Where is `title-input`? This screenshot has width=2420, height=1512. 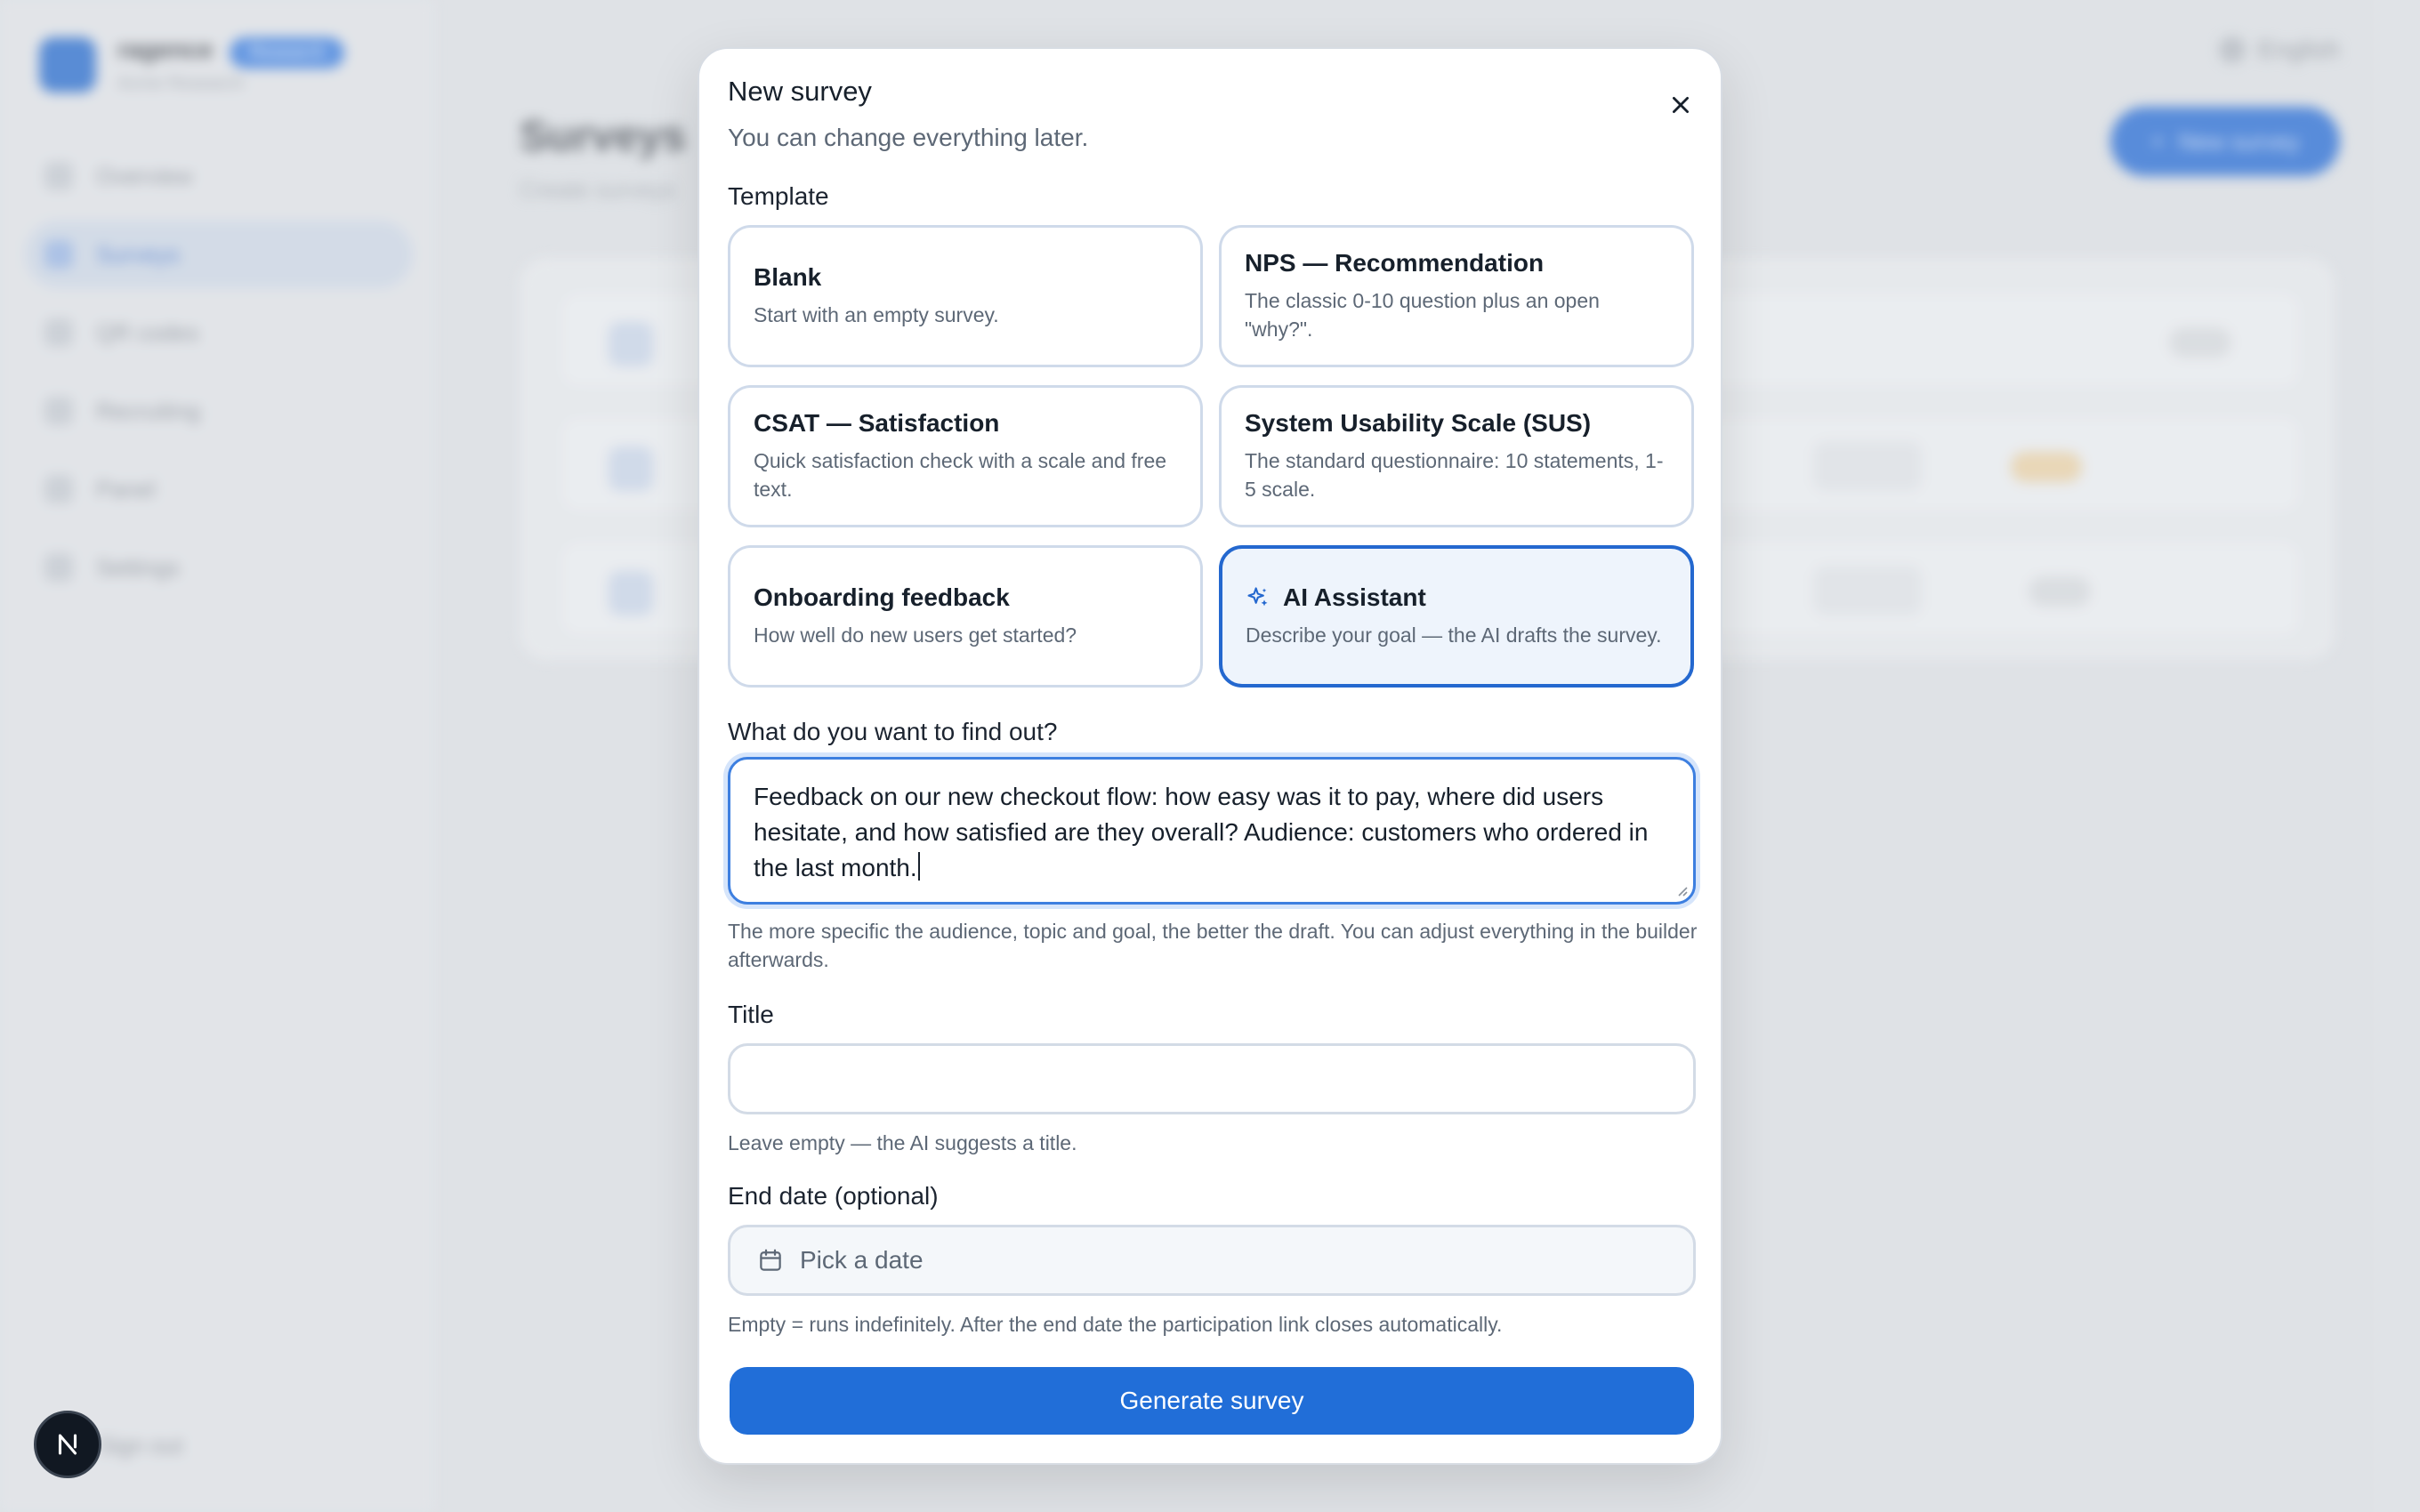
title-input is located at coordinates (1212, 1079).